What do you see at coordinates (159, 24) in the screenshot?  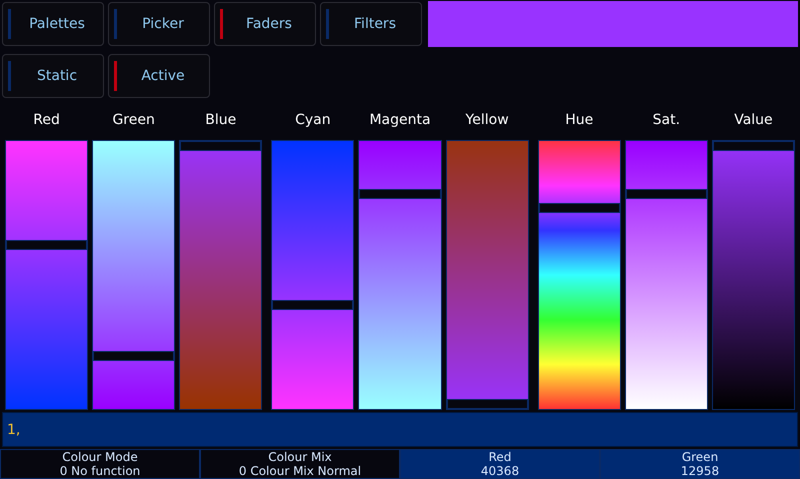 I see `mode-button: Picker` at bounding box center [159, 24].